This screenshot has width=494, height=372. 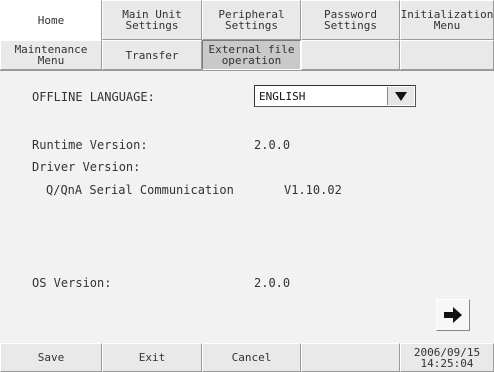 What do you see at coordinates (447, 363) in the screenshot?
I see `time-text: 14:25:04` at bounding box center [447, 363].